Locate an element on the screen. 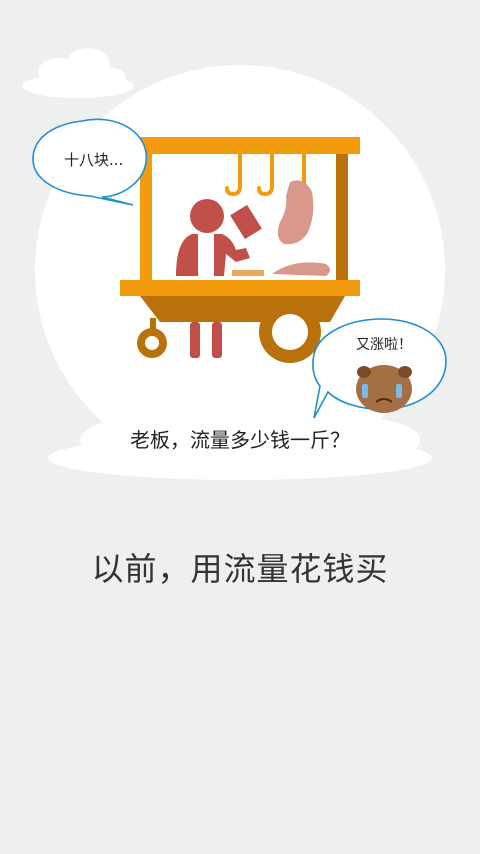 This screenshot has height=854, width=480. bubble-right-text: 又涨啦！ is located at coordinates (384, 345).